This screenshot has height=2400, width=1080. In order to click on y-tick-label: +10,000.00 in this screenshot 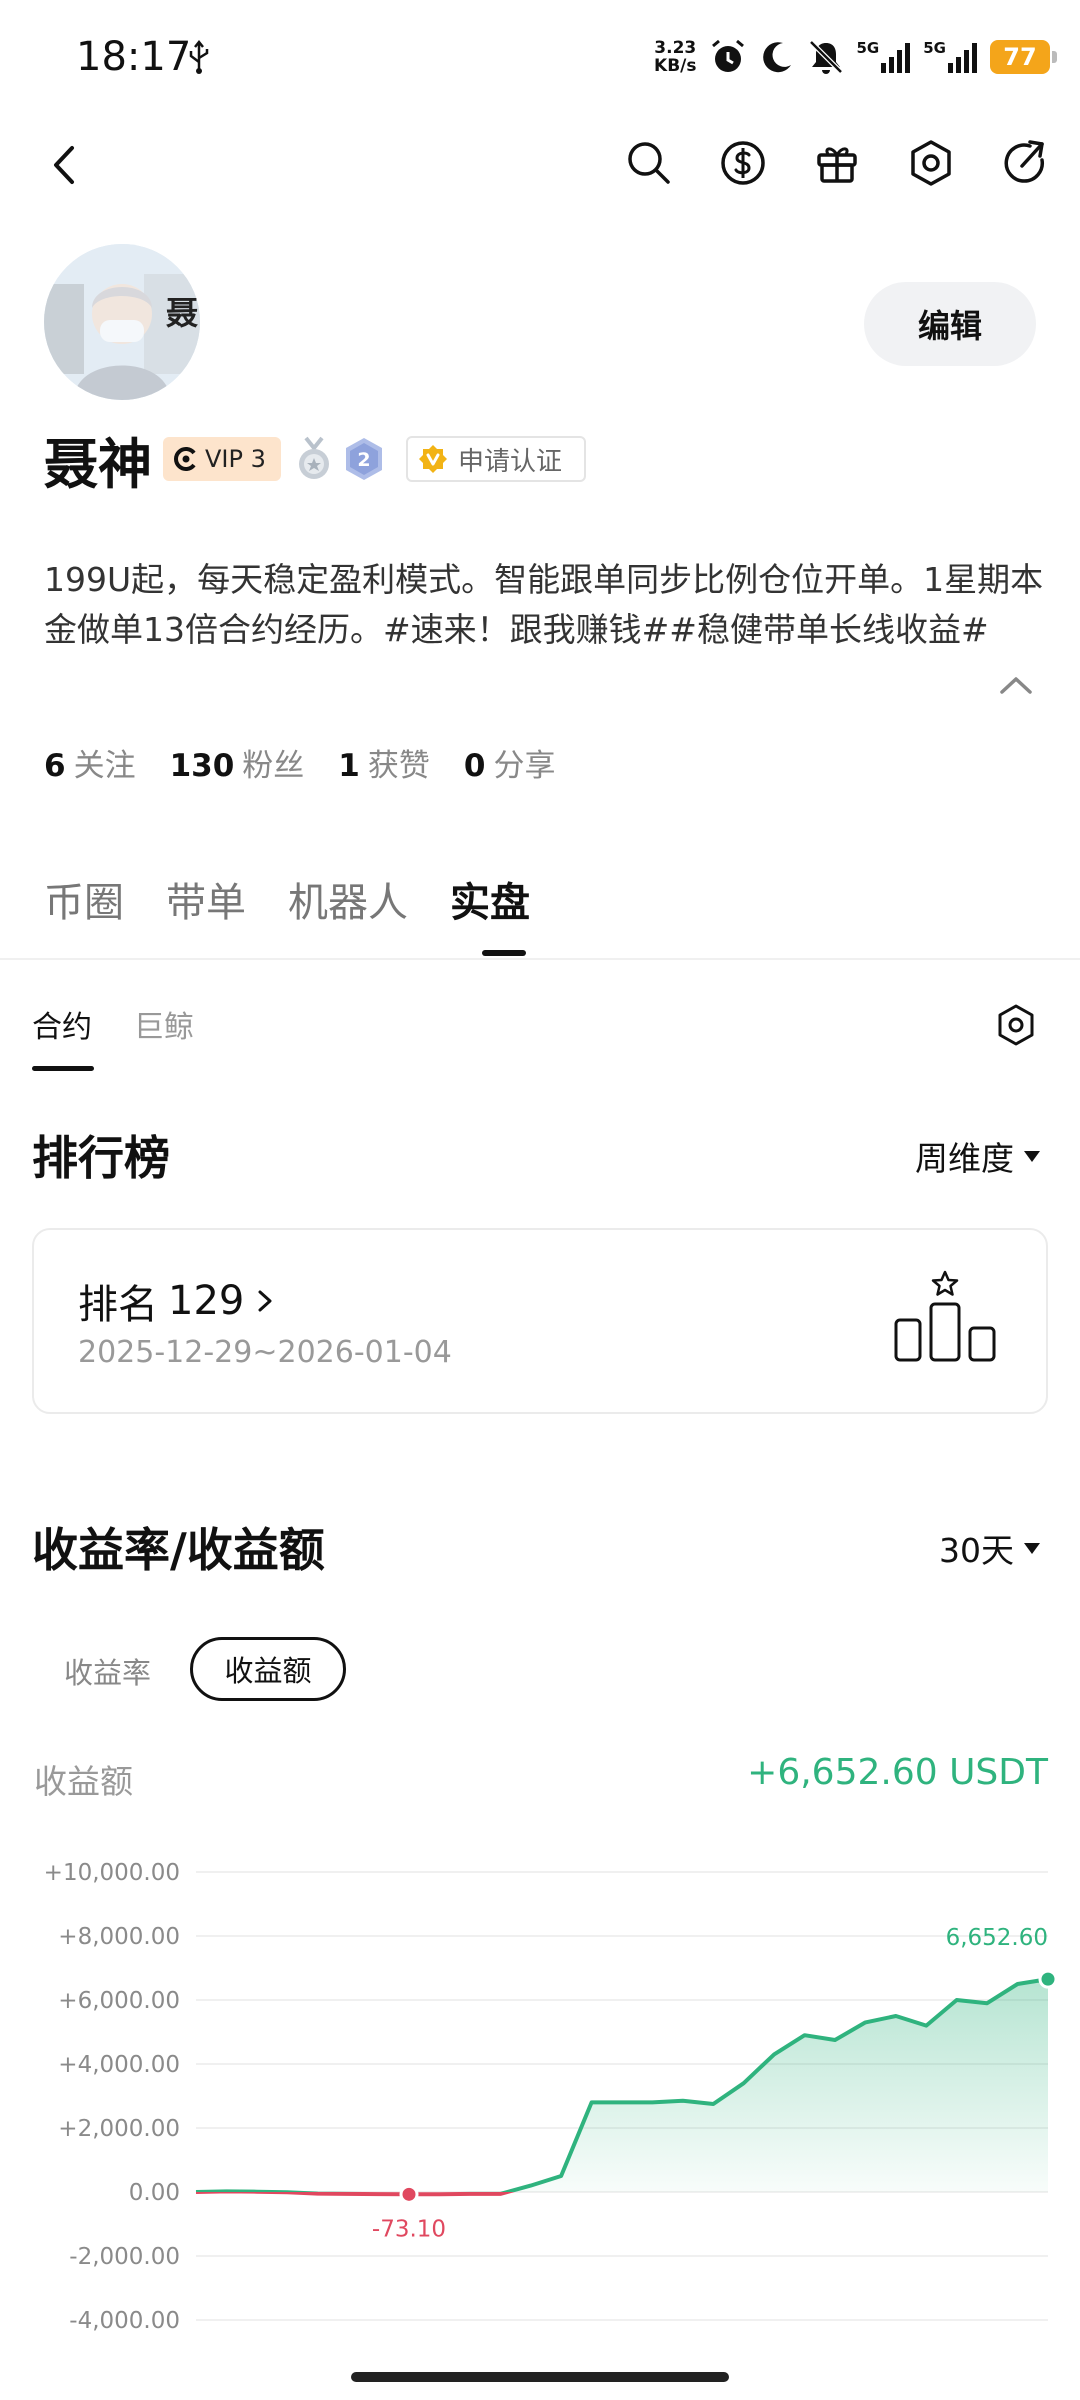, I will do `click(112, 1873)`.